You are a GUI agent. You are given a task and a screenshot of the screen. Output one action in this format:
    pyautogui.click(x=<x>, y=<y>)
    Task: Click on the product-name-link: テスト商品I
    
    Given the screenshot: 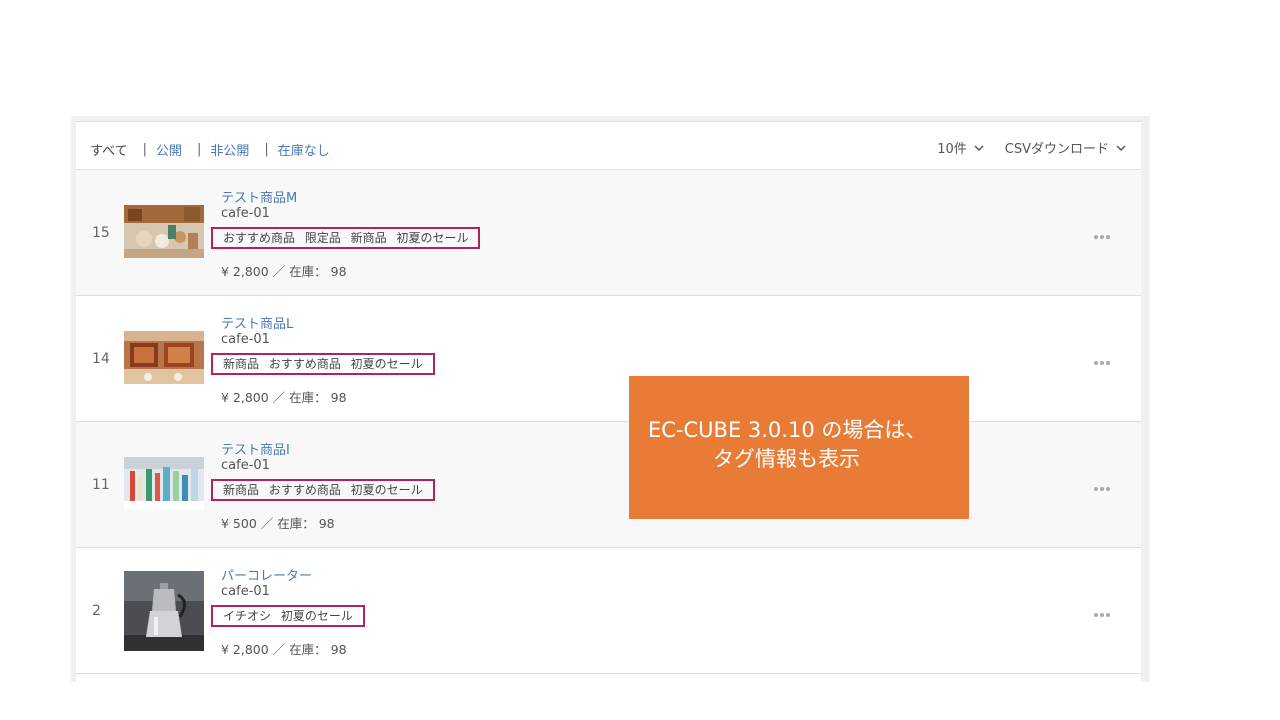 What is the action you would take?
    pyautogui.click(x=255, y=448)
    